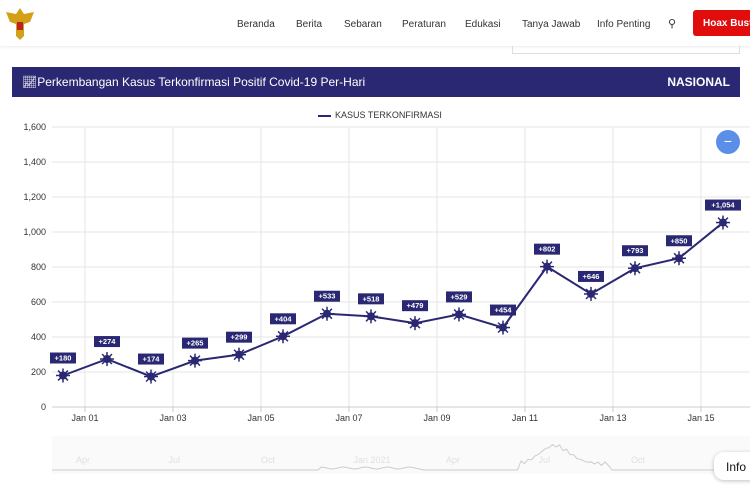 The width and height of the screenshot is (750, 500). Describe the element at coordinates (284, 318) in the screenshot. I see `data-label: +404` at that location.